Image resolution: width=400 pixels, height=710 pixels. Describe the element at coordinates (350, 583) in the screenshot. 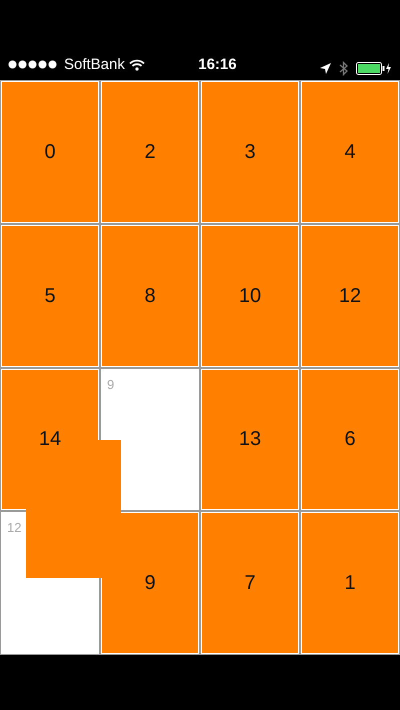

I see `number-tile: 1` at that location.